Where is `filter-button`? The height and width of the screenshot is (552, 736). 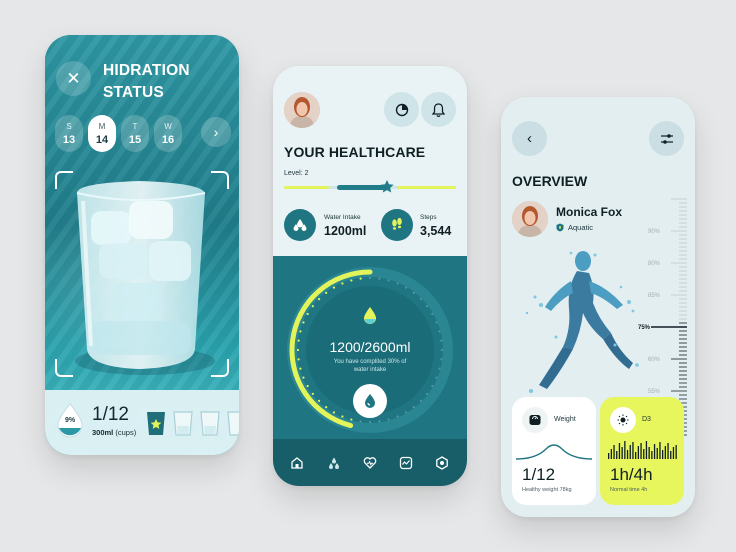 filter-button is located at coordinates (666, 138).